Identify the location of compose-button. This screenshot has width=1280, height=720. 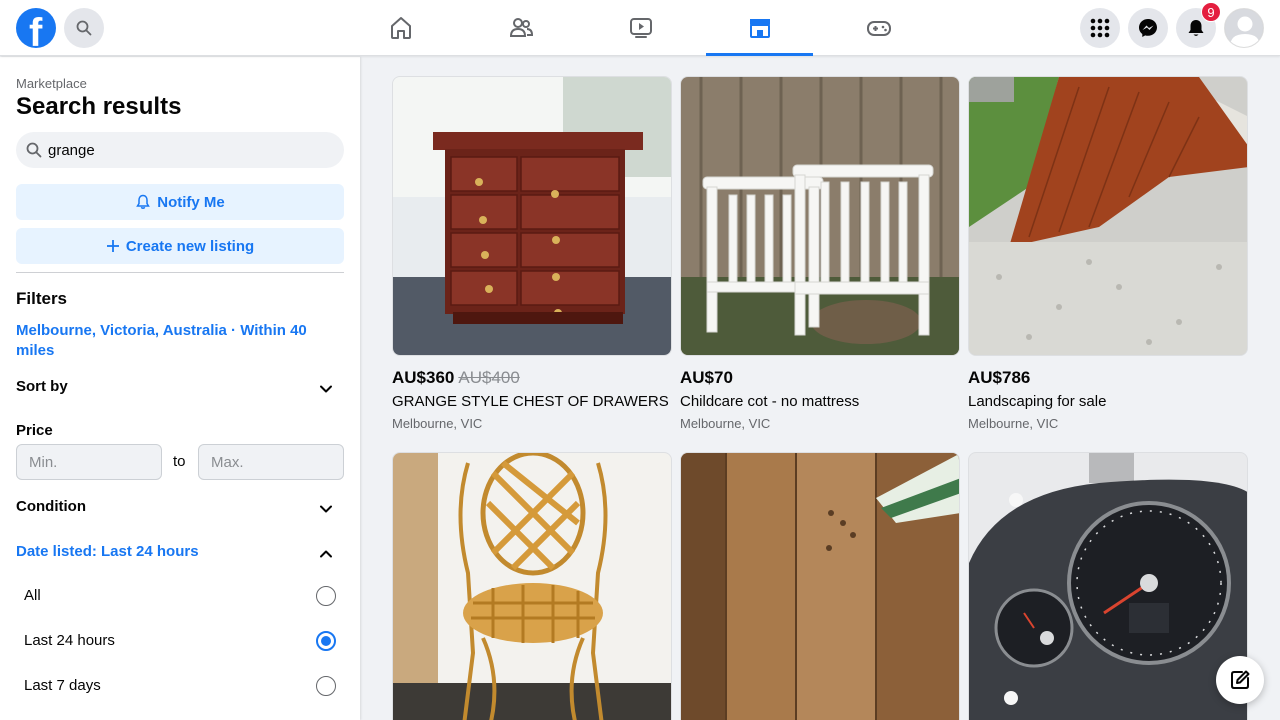
(1240, 680).